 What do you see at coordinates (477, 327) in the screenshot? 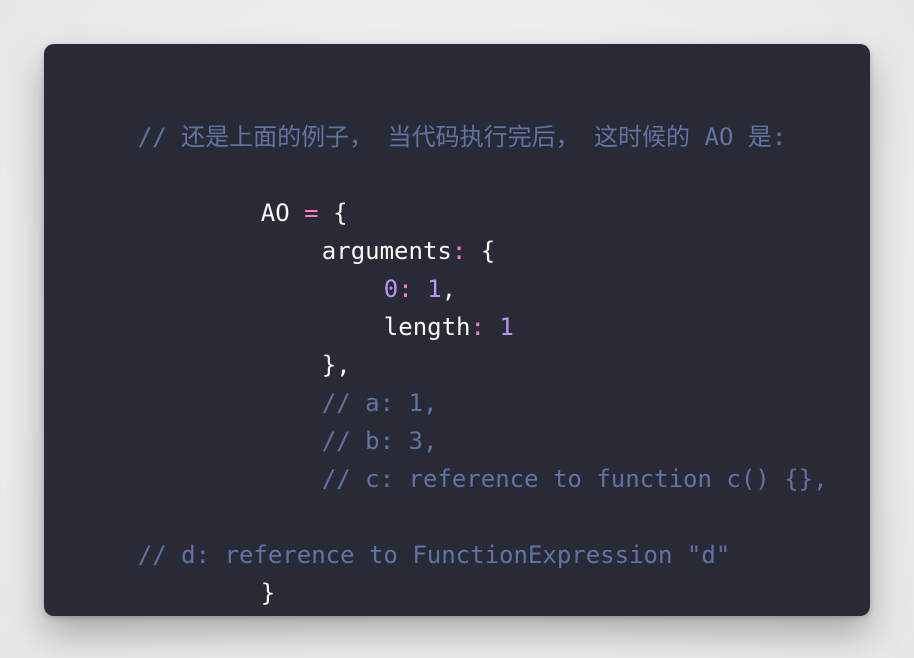
I see `length-colon: :` at bounding box center [477, 327].